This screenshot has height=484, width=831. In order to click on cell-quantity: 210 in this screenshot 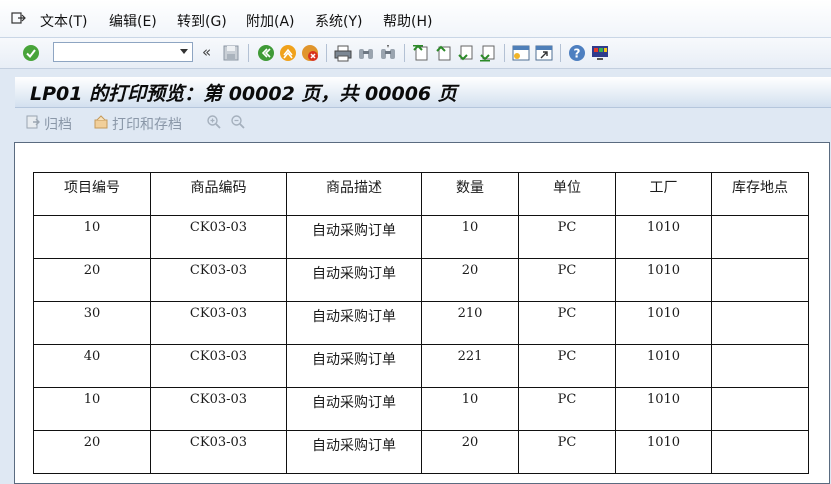, I will do `click(470, 323)`.